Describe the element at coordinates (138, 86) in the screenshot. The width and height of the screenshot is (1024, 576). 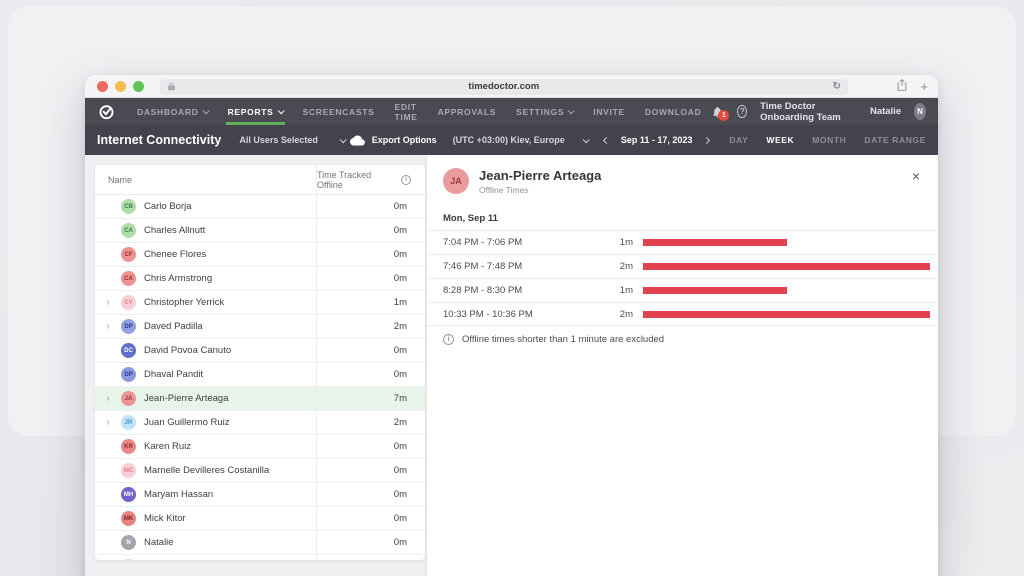
I see `maximize-window-button` at that location.